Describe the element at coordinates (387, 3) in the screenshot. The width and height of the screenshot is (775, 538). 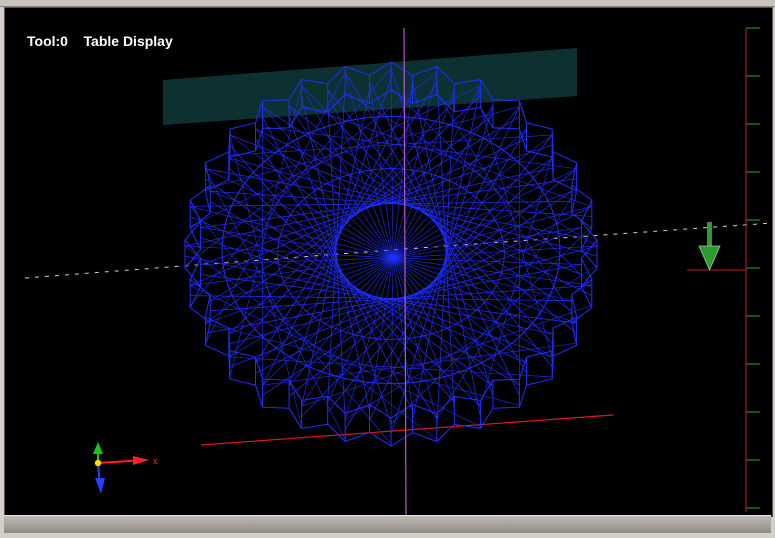
I see `window-top-edge` at that location.